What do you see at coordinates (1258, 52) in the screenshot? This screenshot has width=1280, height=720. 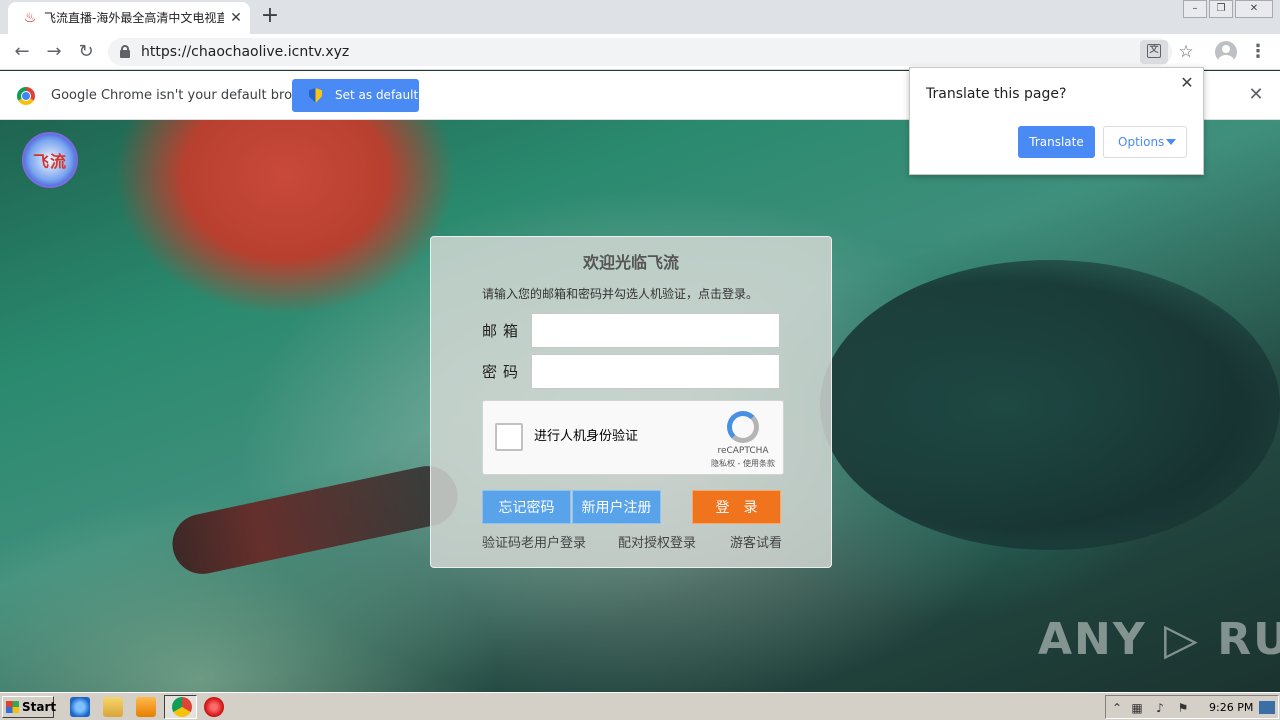 I see `menu-icon: ⋮` at bounding box center [1258, 52].